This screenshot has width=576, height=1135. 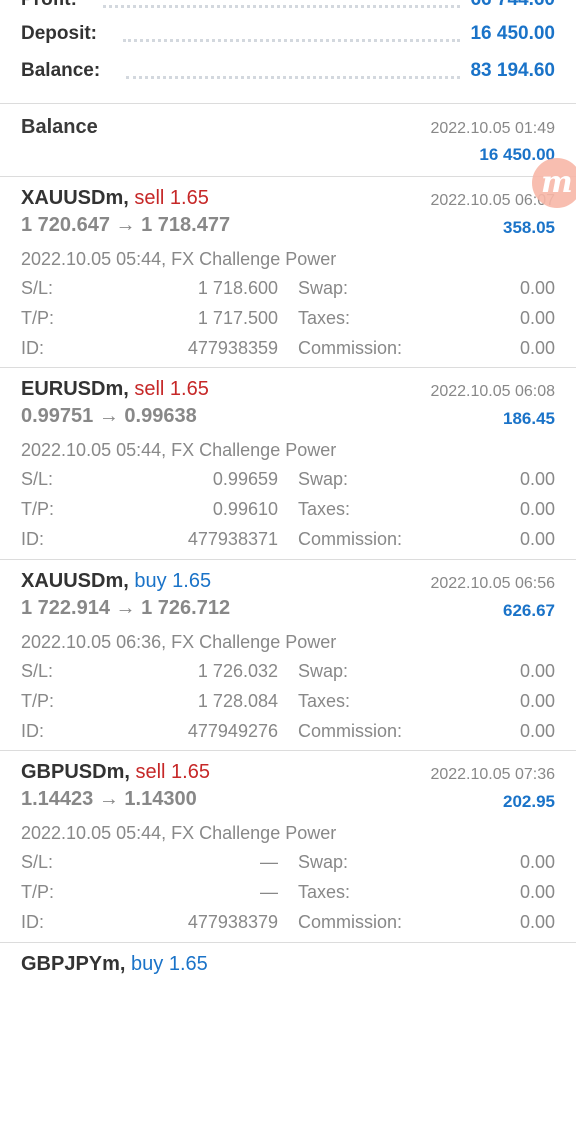 What do you see at coordinates (237, 671) in the screenshot?
I see `sl-value: 1 726.032` at bounding box center [237, 671].